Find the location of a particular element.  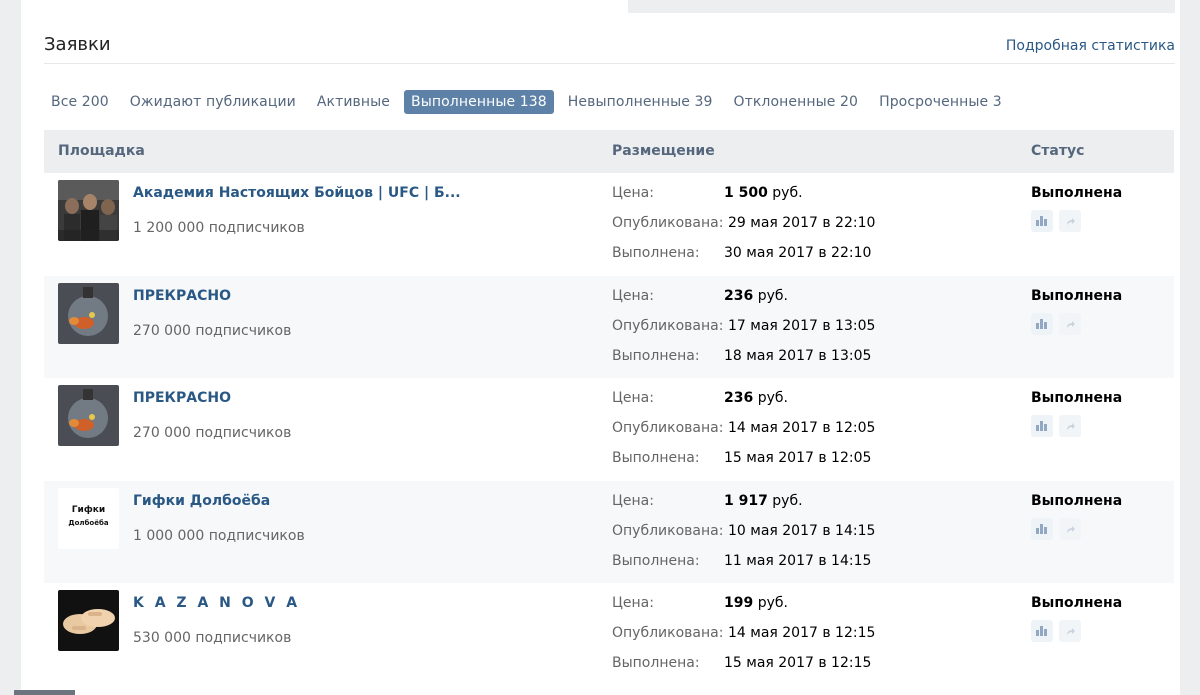

site-name-link: K A Z A N O V A is located at coordinates (216, 603).